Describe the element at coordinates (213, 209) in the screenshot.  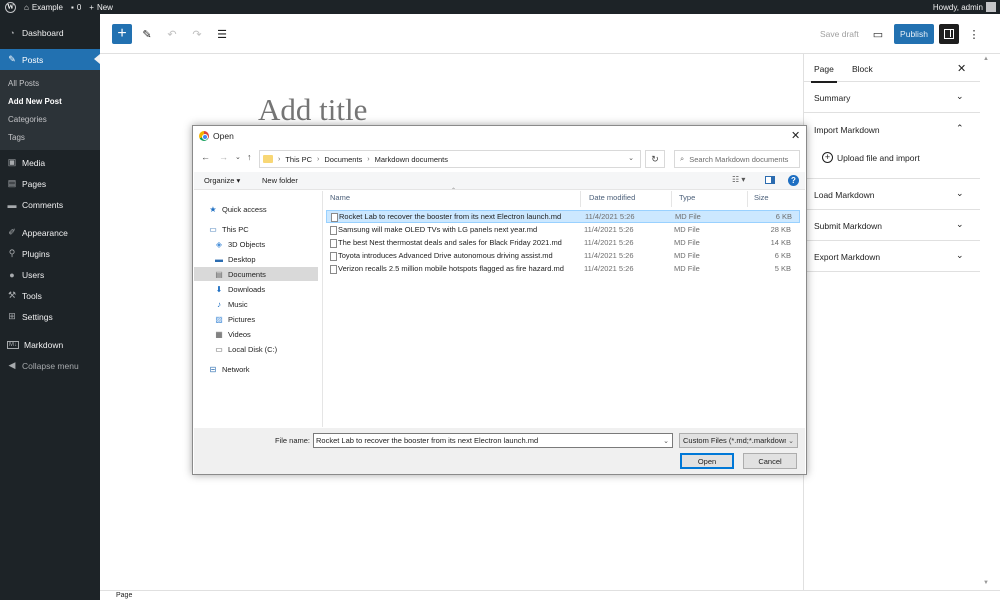
I see `star-icon: ★` at that location.